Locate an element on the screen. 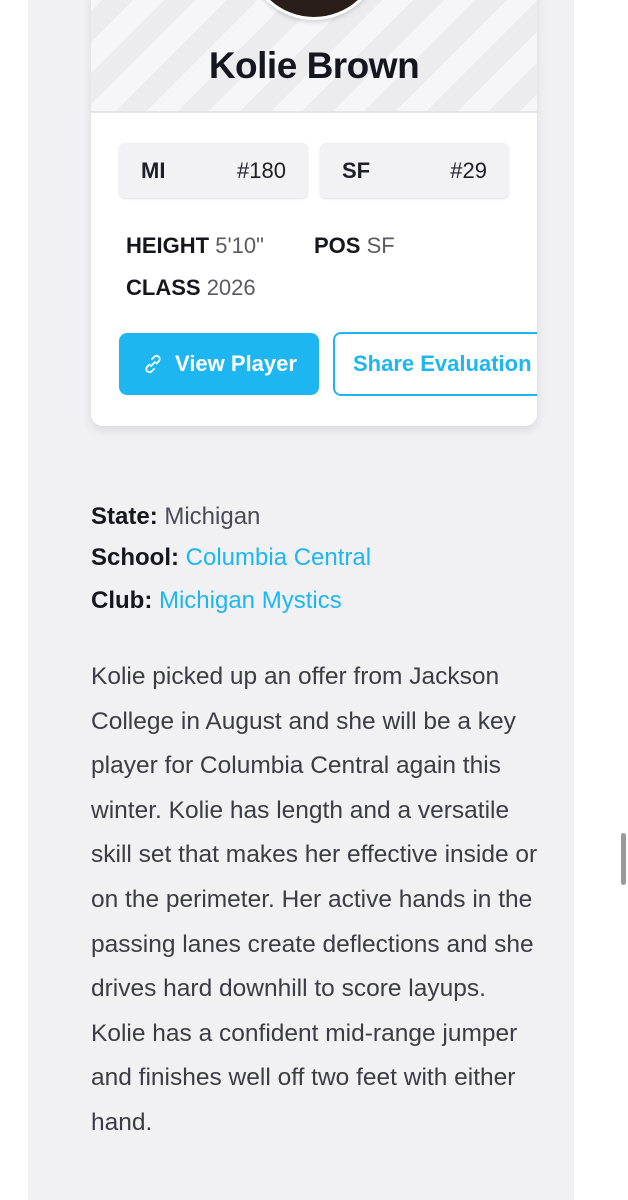  school-row: School: Columbia Central is located at coordinates (231, 558).